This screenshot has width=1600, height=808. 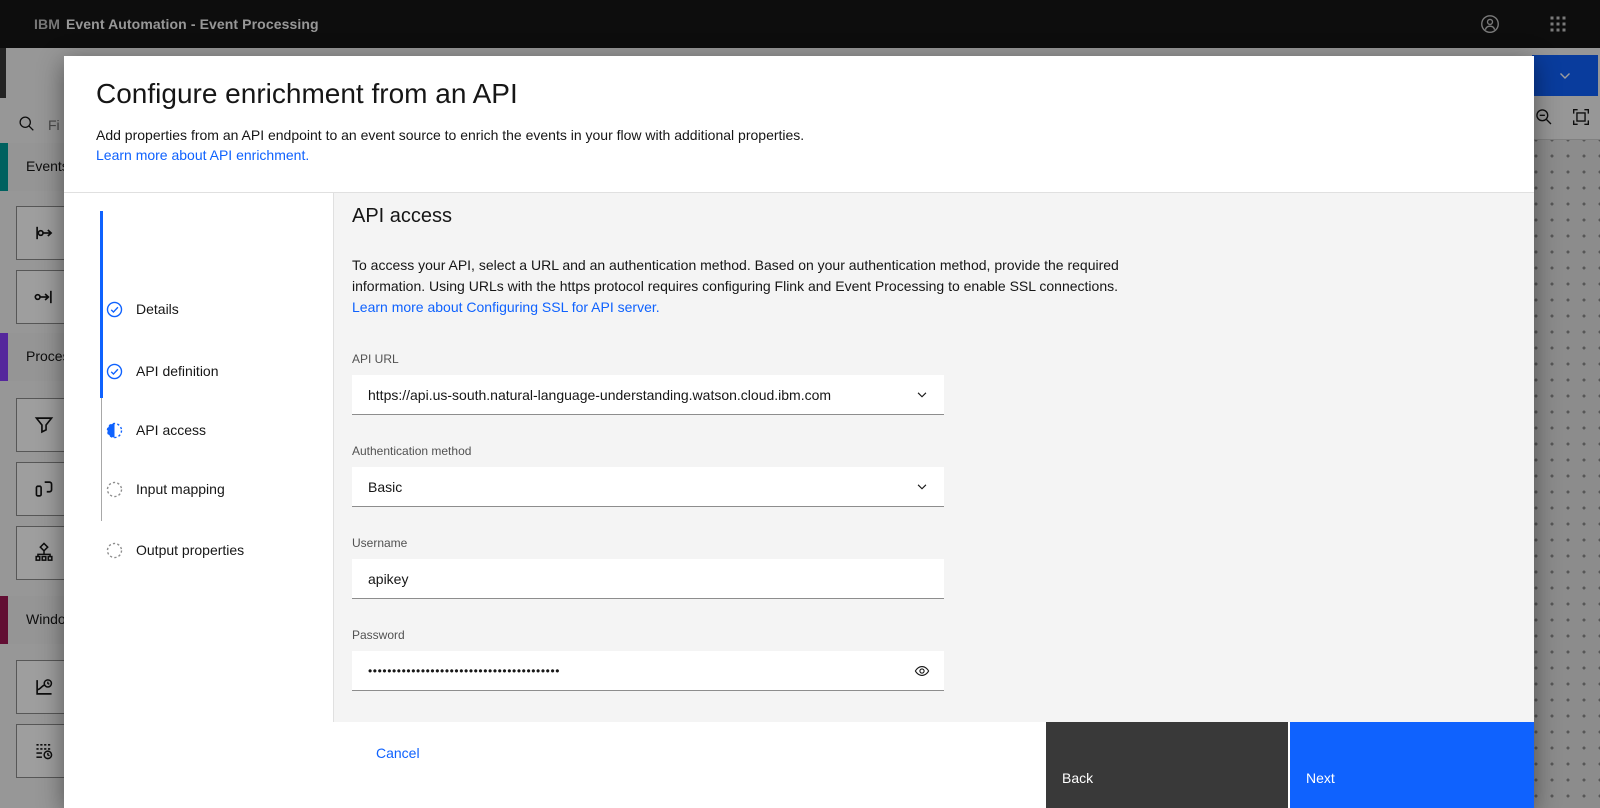 I want to click on learn-more-api-enrichment-link: Learn more about API enrichment., so click(x=202, y=155).